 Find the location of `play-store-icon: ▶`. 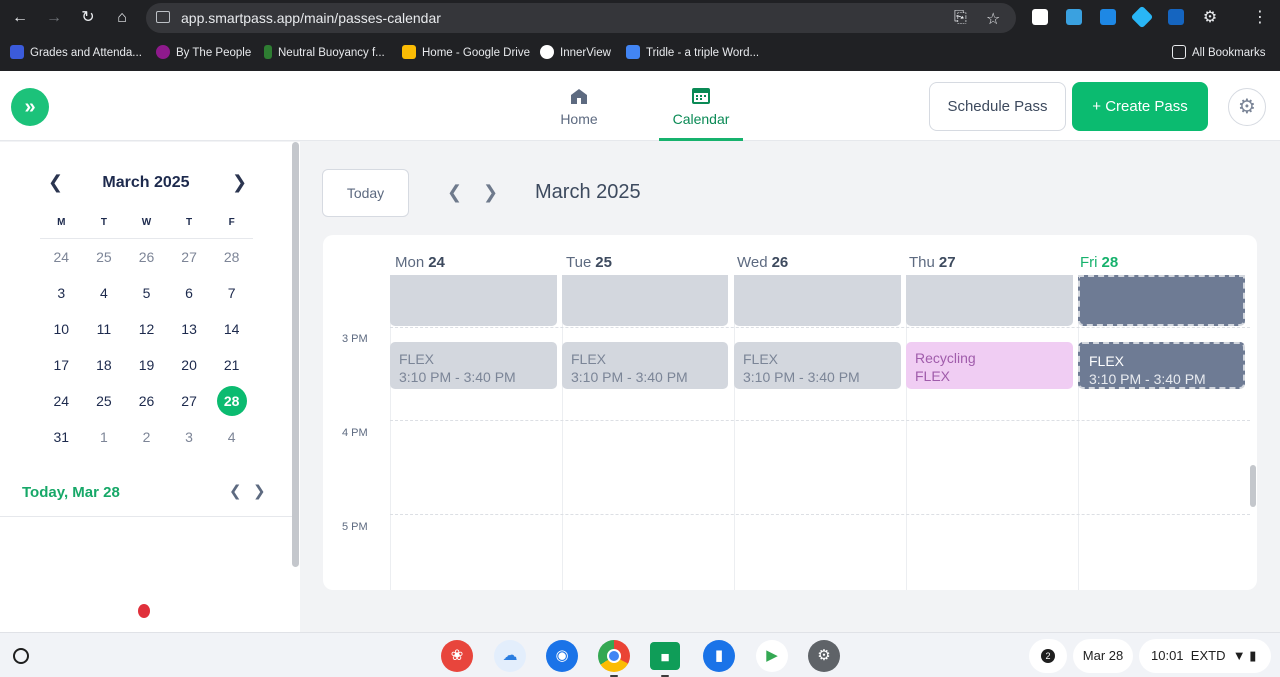

play-store-icon: ▶ is located at coordinates (772, 656).